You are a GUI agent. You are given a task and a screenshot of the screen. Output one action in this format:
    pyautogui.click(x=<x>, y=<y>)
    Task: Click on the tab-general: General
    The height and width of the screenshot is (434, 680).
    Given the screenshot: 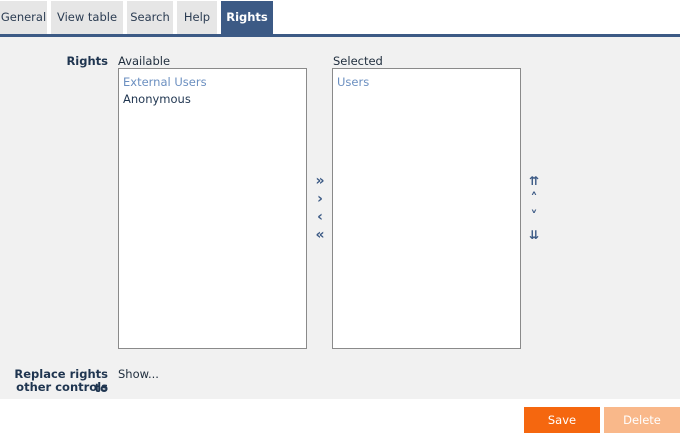 What is the action you would take?
    pyautogui.click(x=23, y=17)
    